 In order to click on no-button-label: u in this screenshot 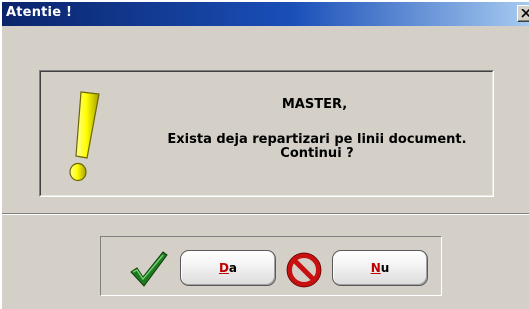, I will do `click(385, 268)`.